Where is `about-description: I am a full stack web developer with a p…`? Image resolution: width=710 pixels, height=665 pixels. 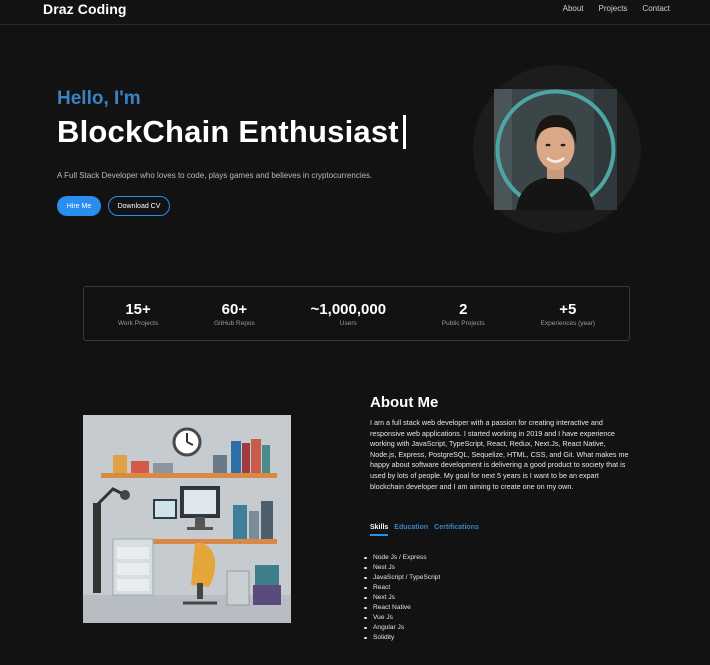 about-description: I am a full stack web developer with a p… is located at coordinates (499, 454).